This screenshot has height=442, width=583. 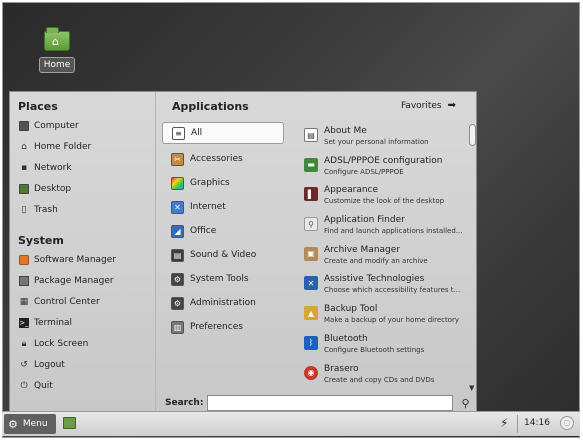 I want to click on category-label: Sound & Video, so click(x=223, y=255).